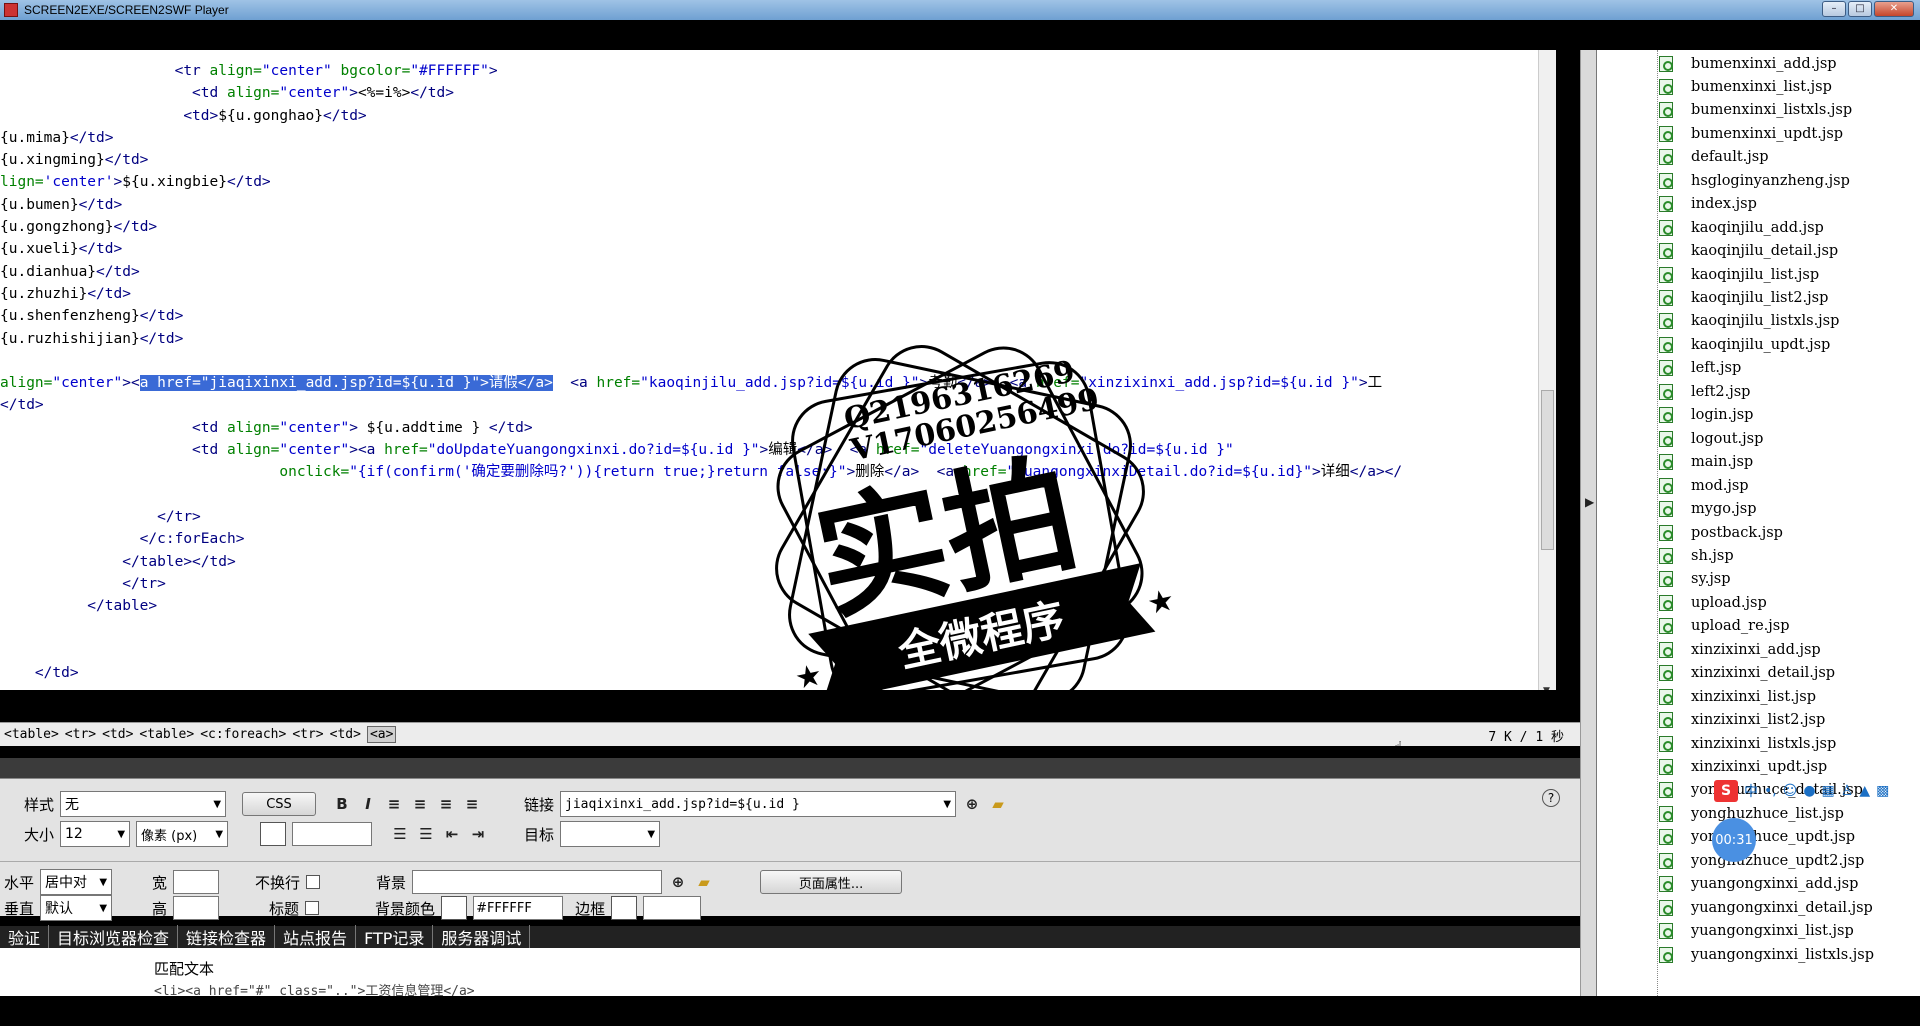 The height and width of the screenshot is (1026, 1920). What do you see at coordinates (1761, 860) in the screenshot?
I see `file-tree-item: yonghuzhuce_updt2.jsp` at bounding box center [1761, 860].